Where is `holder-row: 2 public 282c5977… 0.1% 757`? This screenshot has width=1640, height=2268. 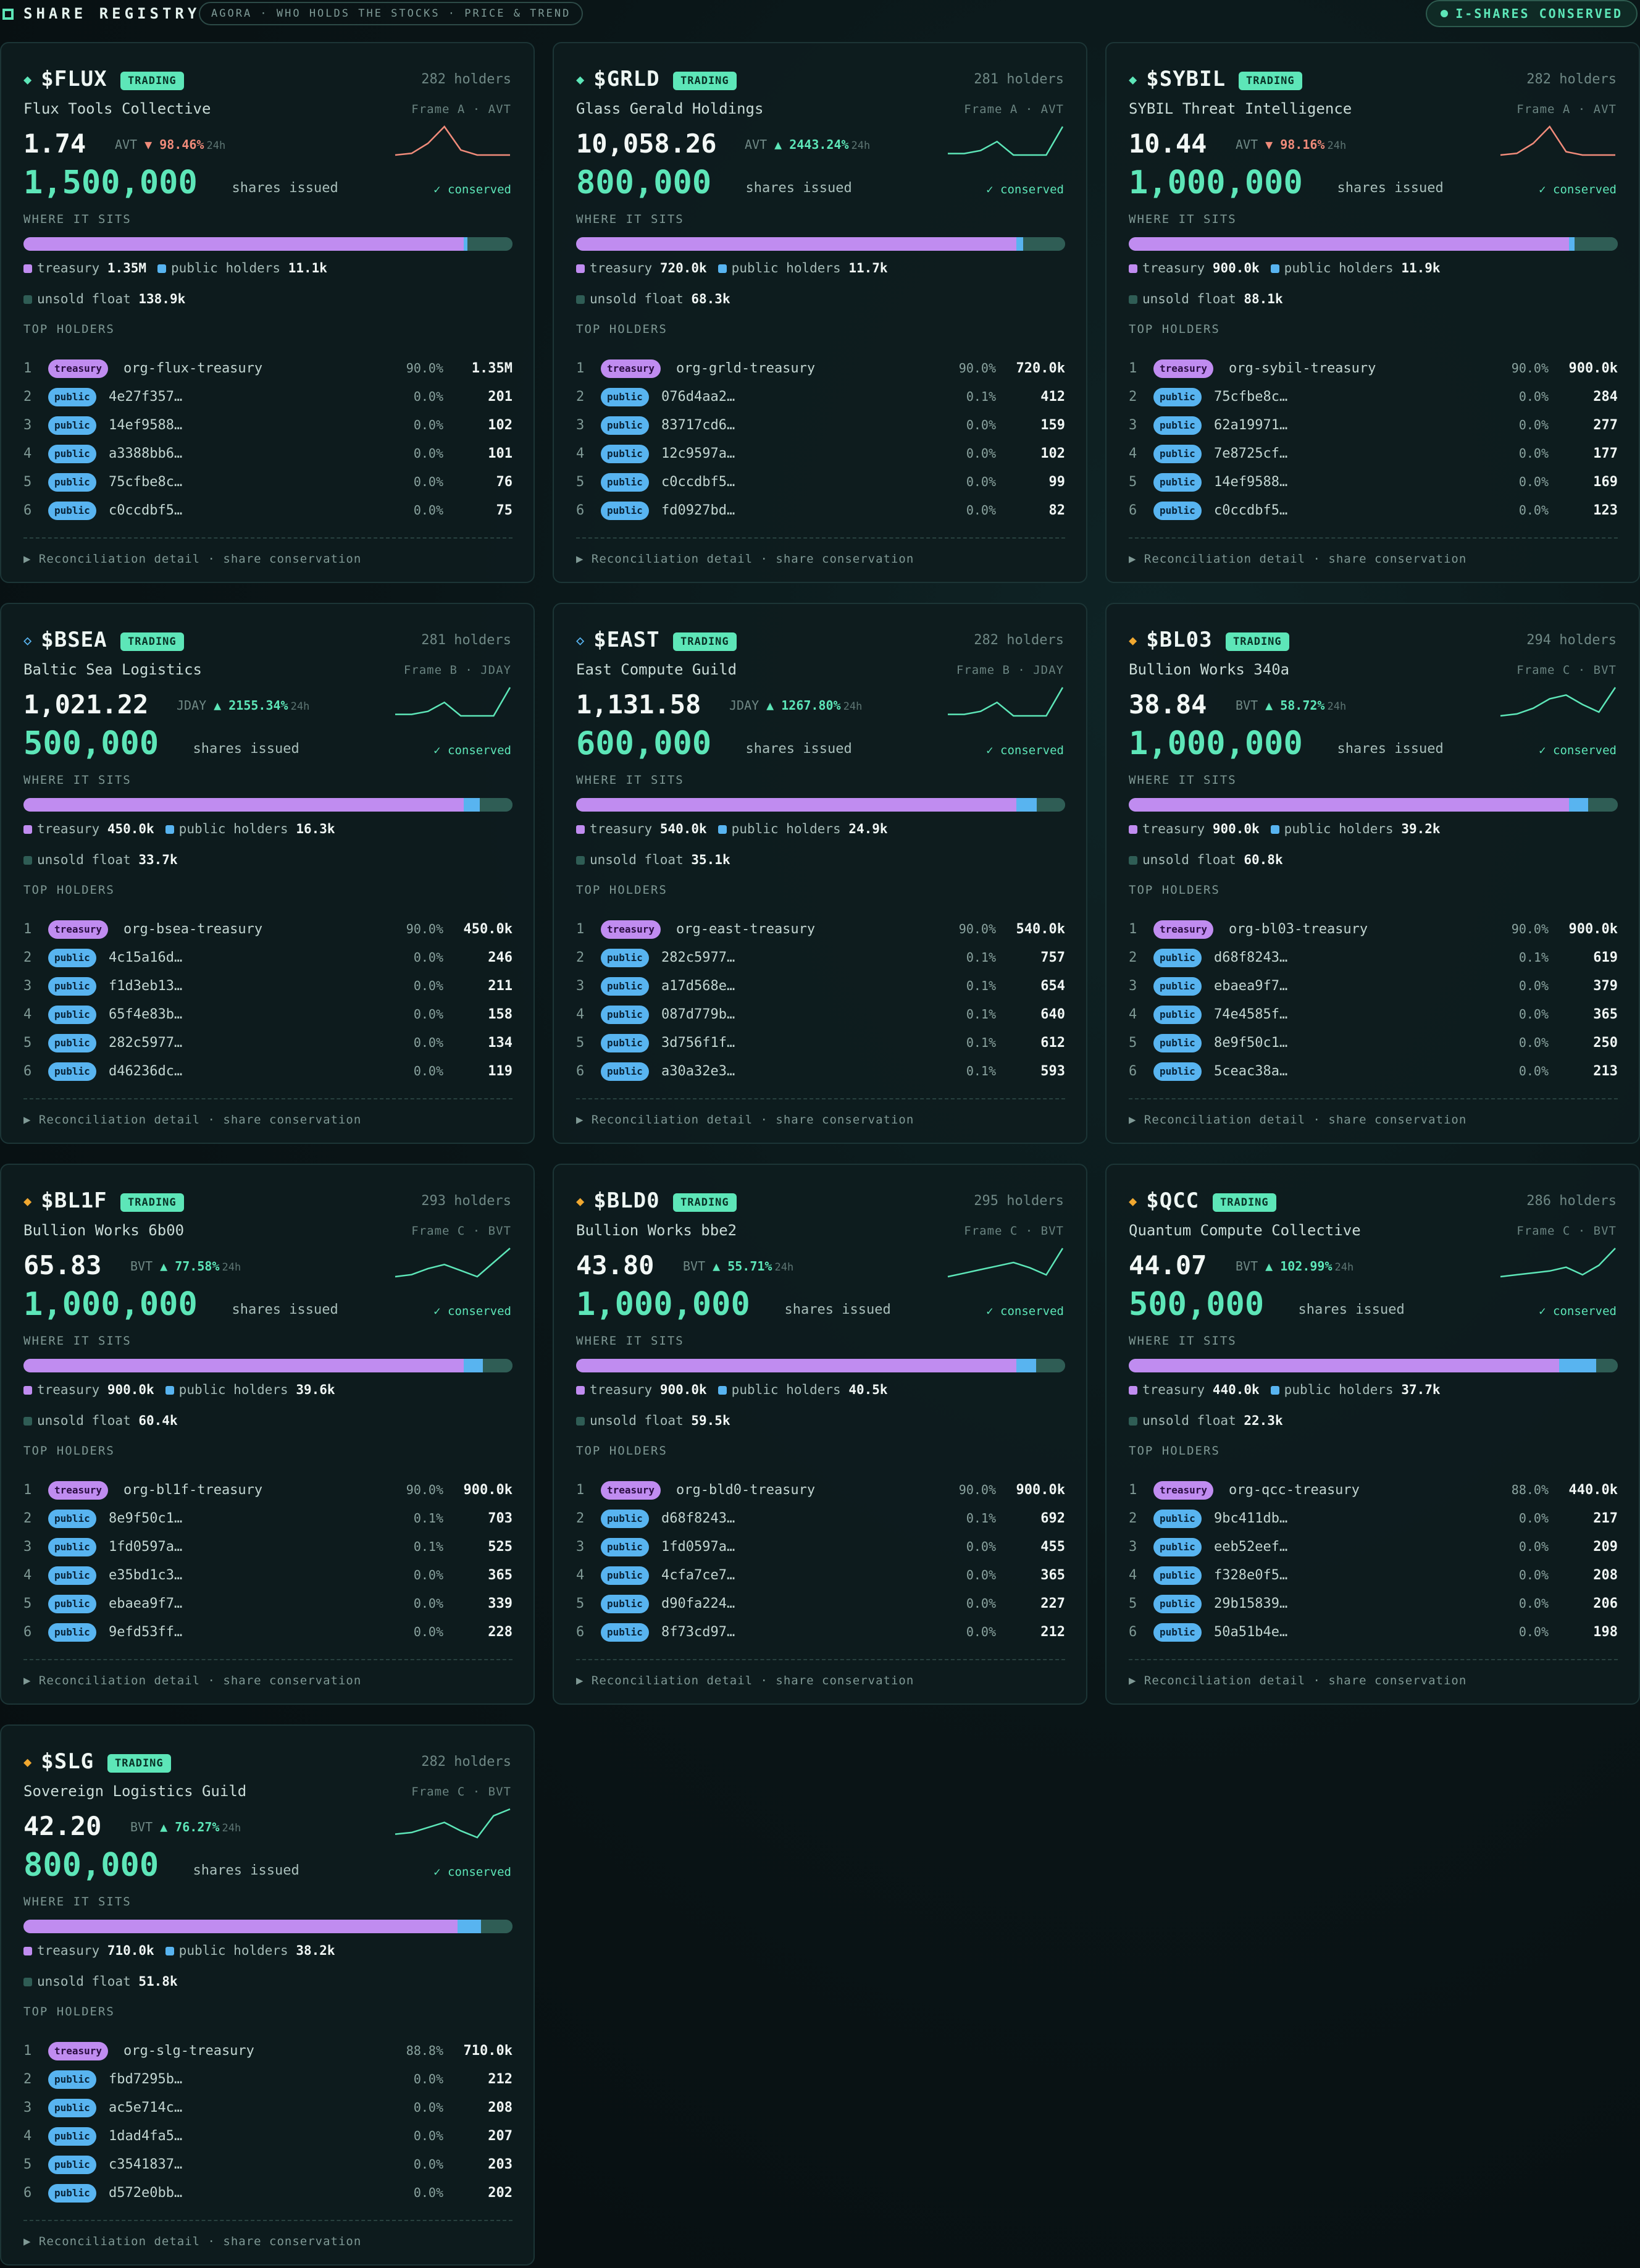
holder-row: 2 public 282c5977… 0.1% 757 is located at coordinates (821, 963).